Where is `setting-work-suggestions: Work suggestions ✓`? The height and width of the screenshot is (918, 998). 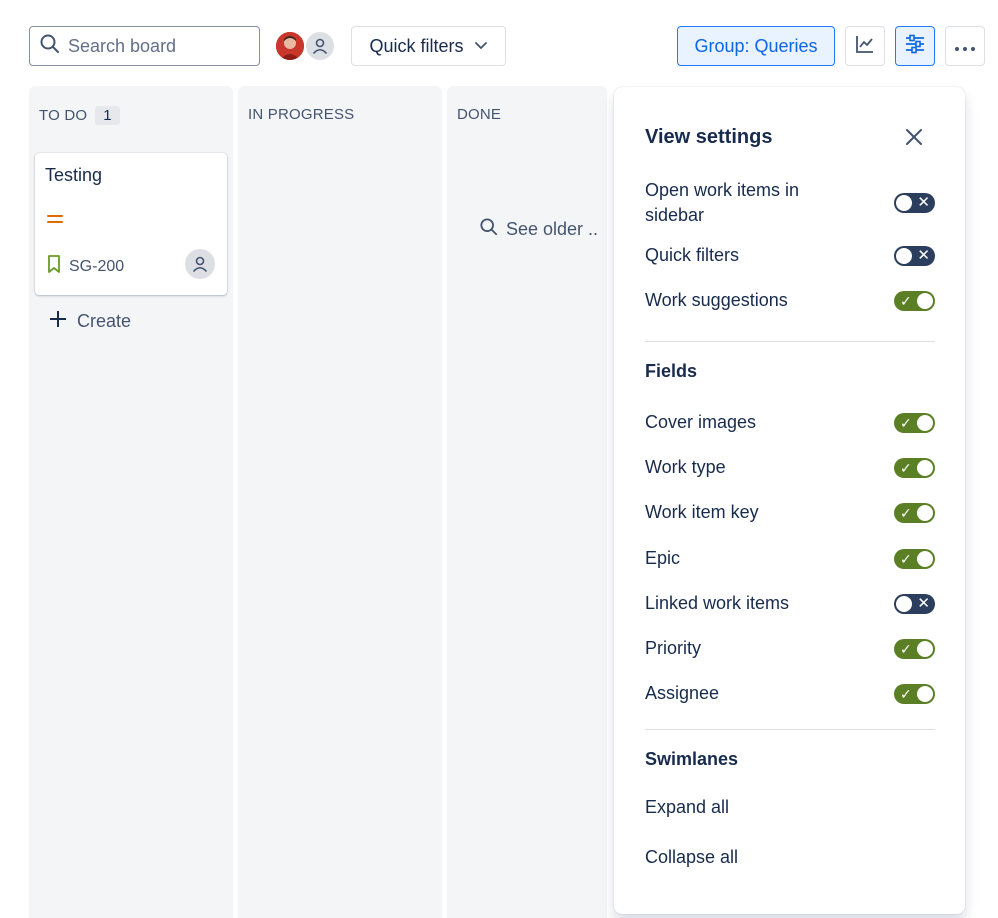 setting-work-suggestions: Work suggestions ✓ is located at coordinates (790, 300).